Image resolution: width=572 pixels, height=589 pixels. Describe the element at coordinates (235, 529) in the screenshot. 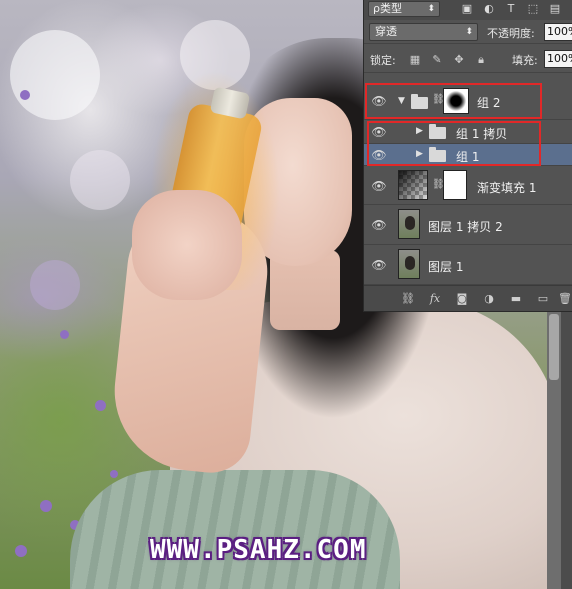

I see `pants` at that location.